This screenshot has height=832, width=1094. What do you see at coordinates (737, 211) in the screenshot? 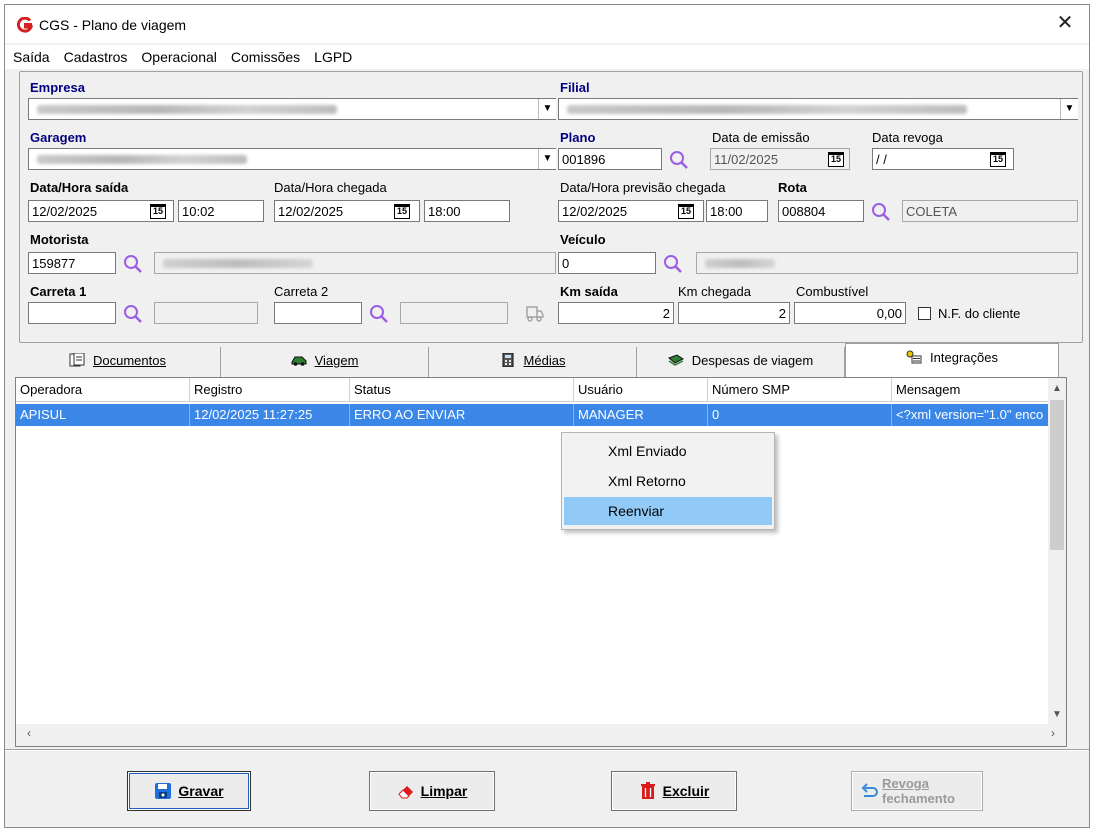
I see `previsao-time-input: 18:00` at bounding box center [737, 211].